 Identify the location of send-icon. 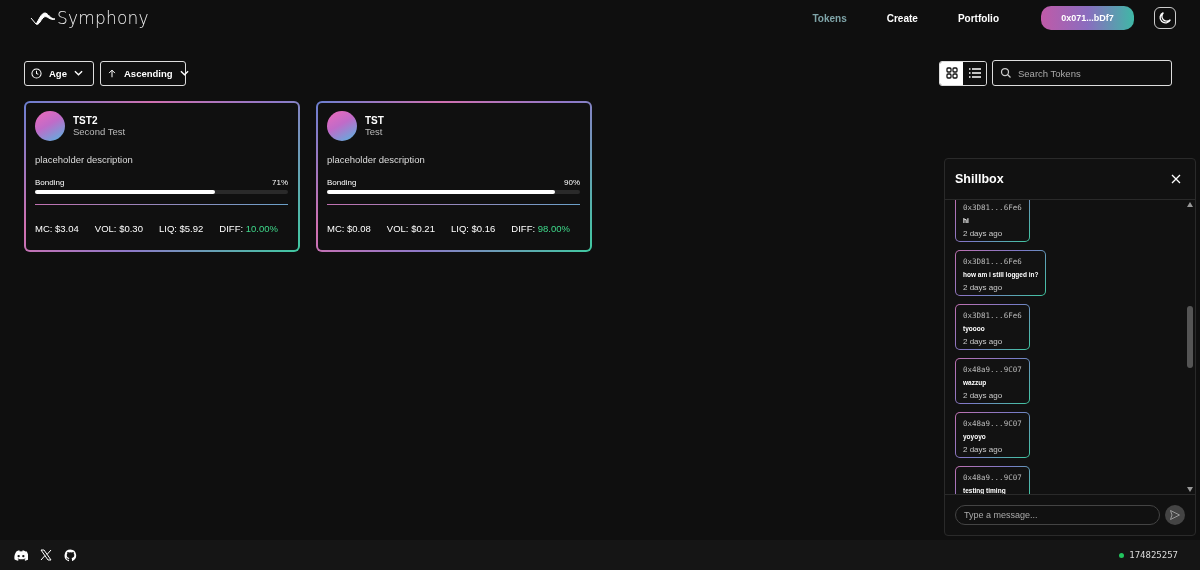
(1175, 515).